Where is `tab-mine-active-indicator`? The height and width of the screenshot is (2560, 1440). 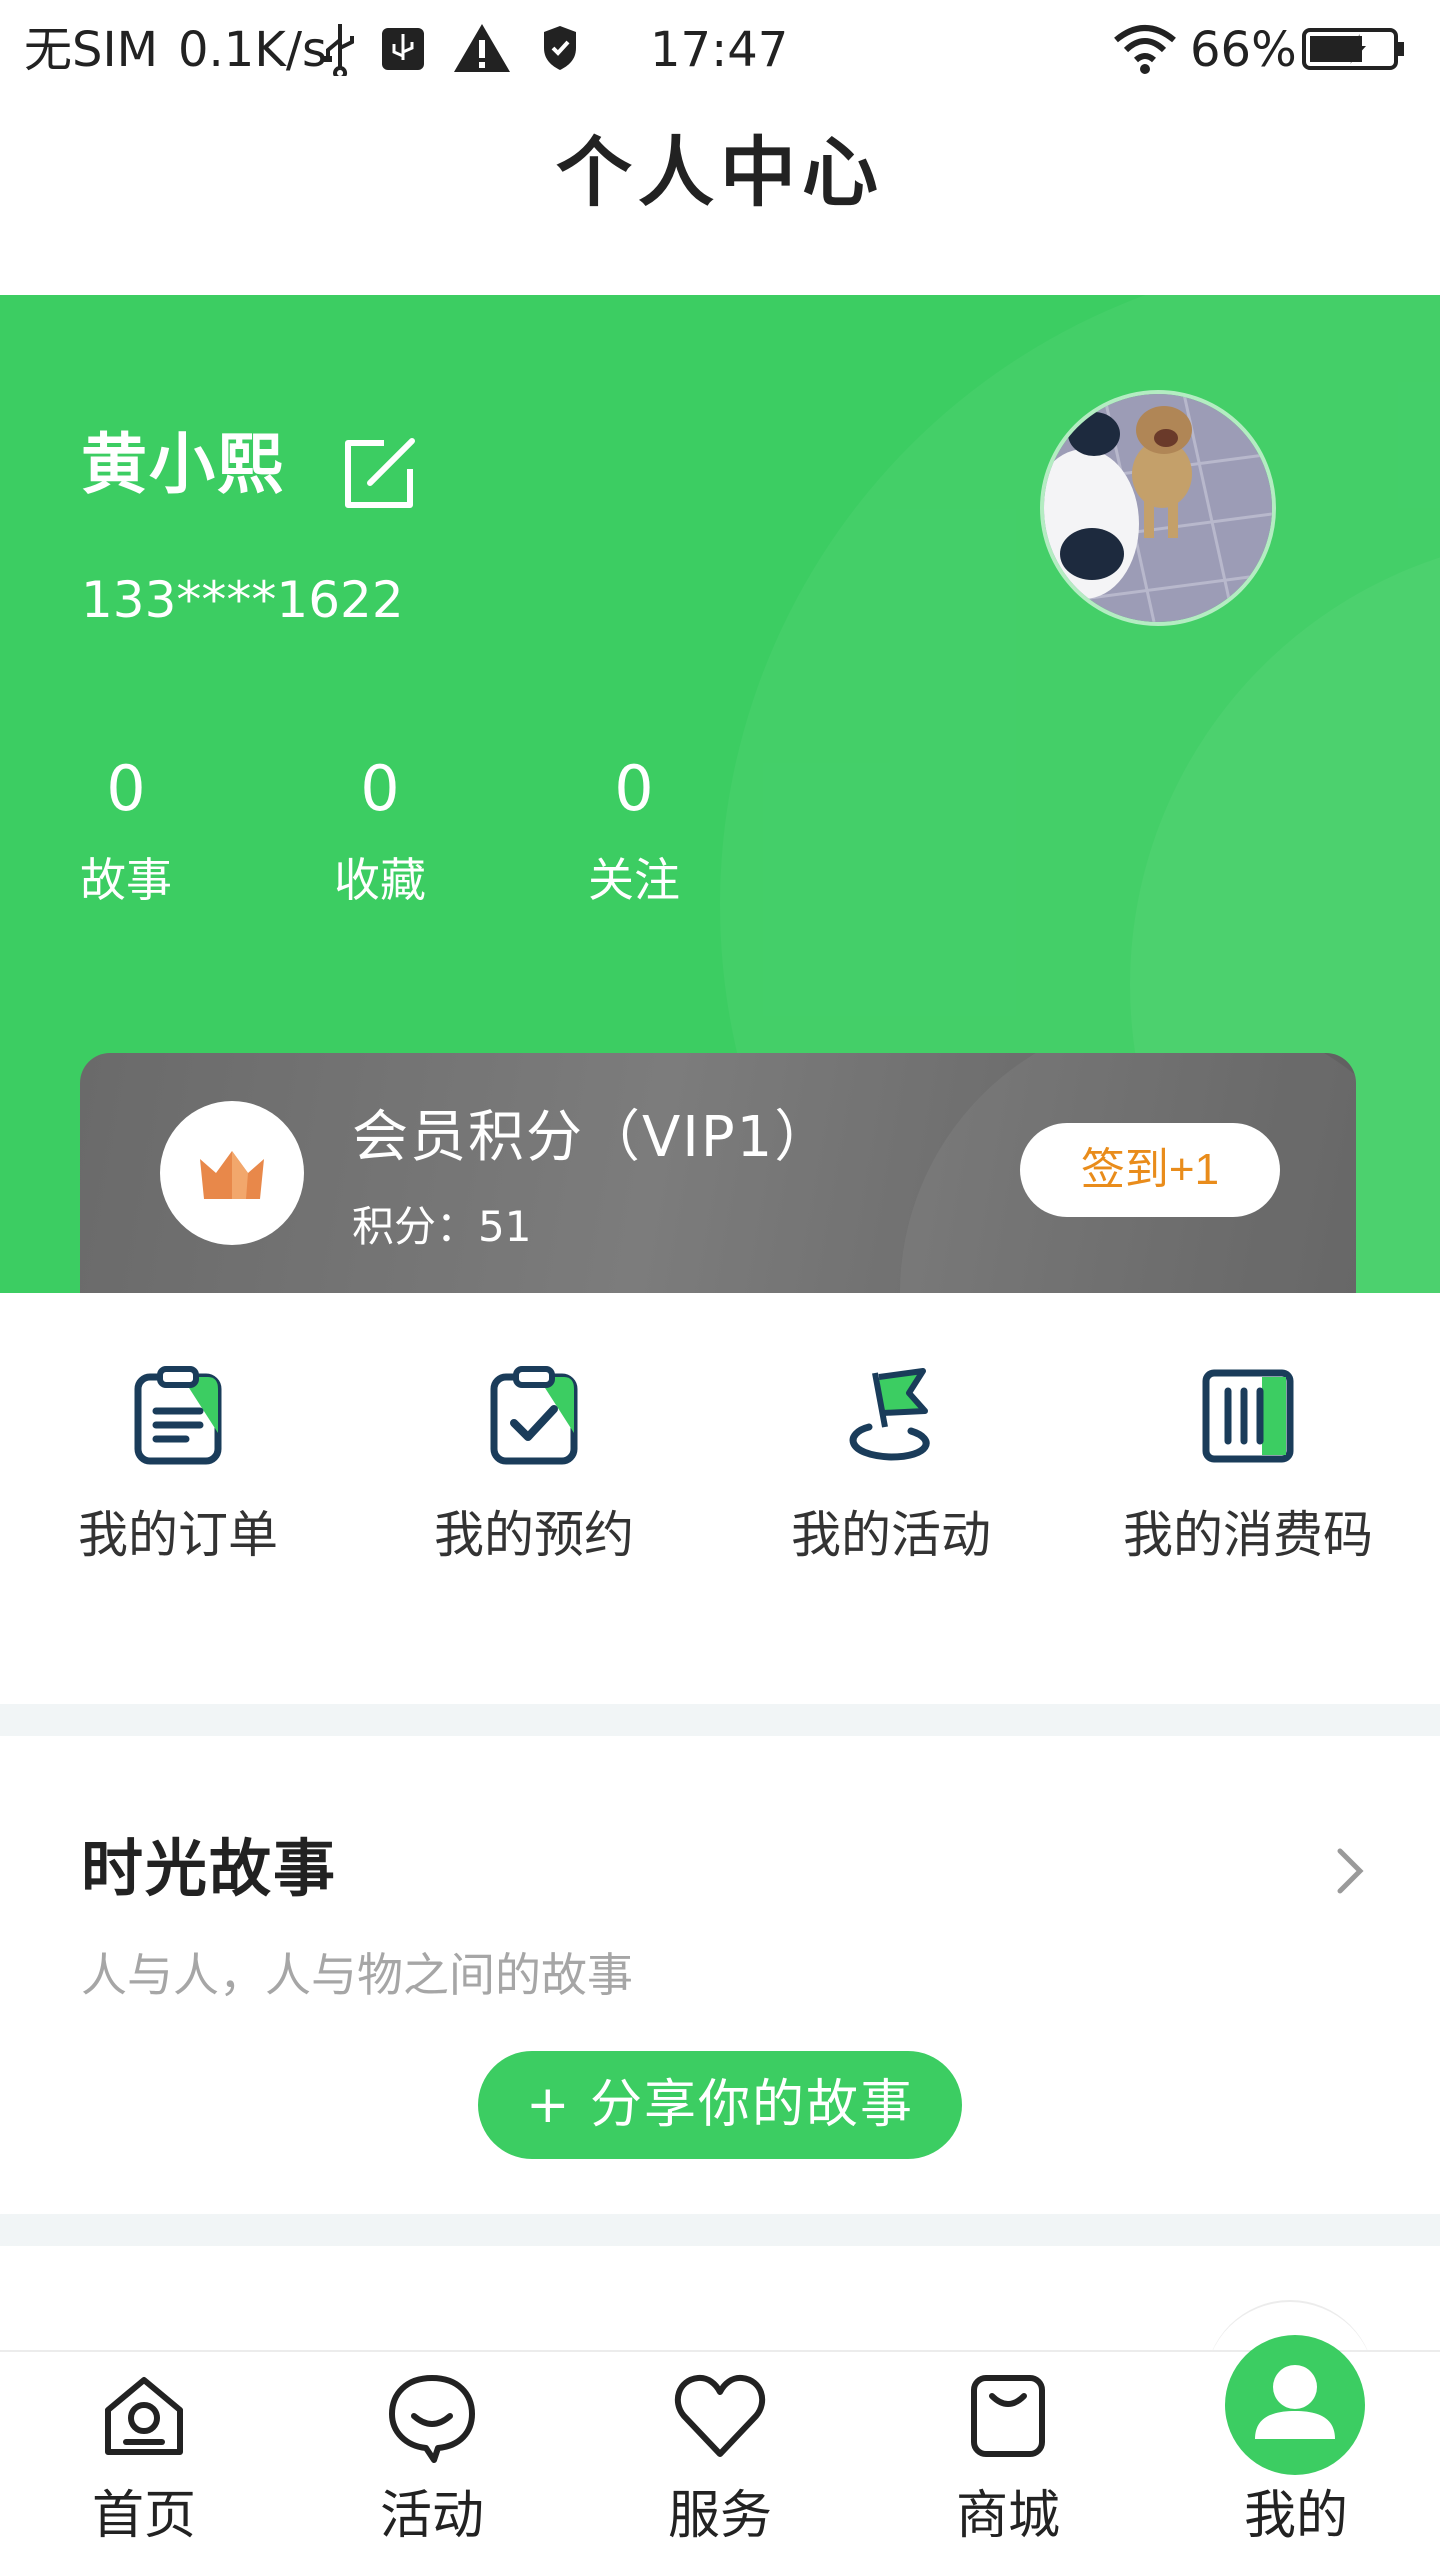
tab-mine-active-indicator is located at coordinates (1295, 2405).